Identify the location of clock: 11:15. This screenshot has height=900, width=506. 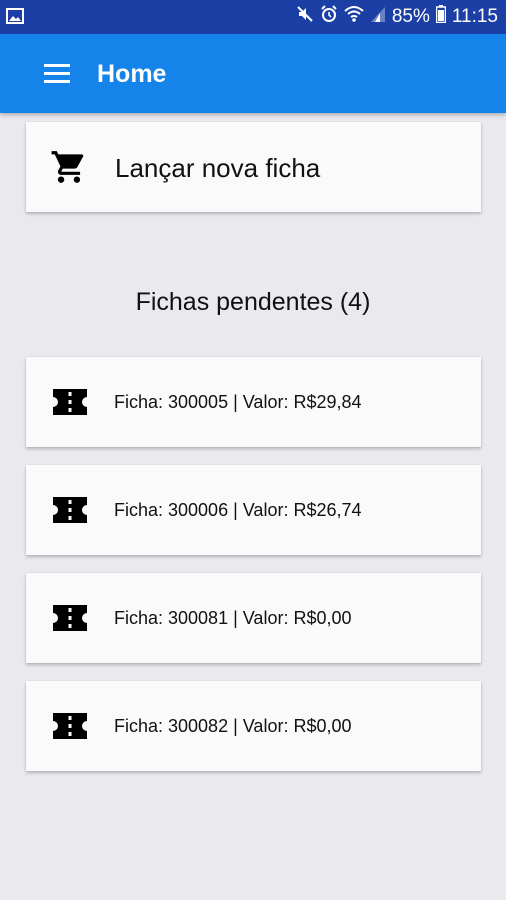
(474, 16).